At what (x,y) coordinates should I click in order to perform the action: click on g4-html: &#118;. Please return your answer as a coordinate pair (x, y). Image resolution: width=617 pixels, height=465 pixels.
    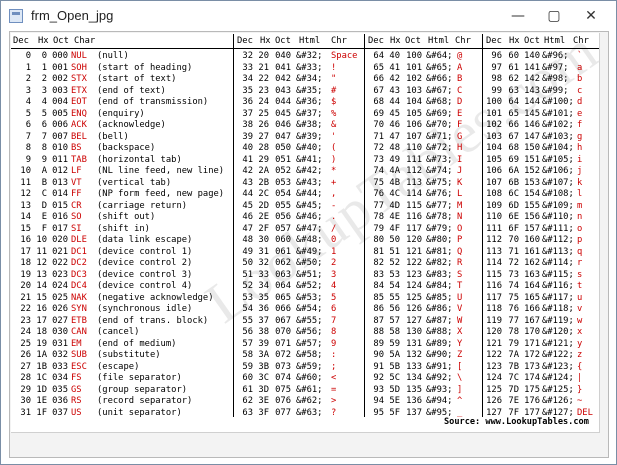
    Looking at the image, I should click on (558, 309).